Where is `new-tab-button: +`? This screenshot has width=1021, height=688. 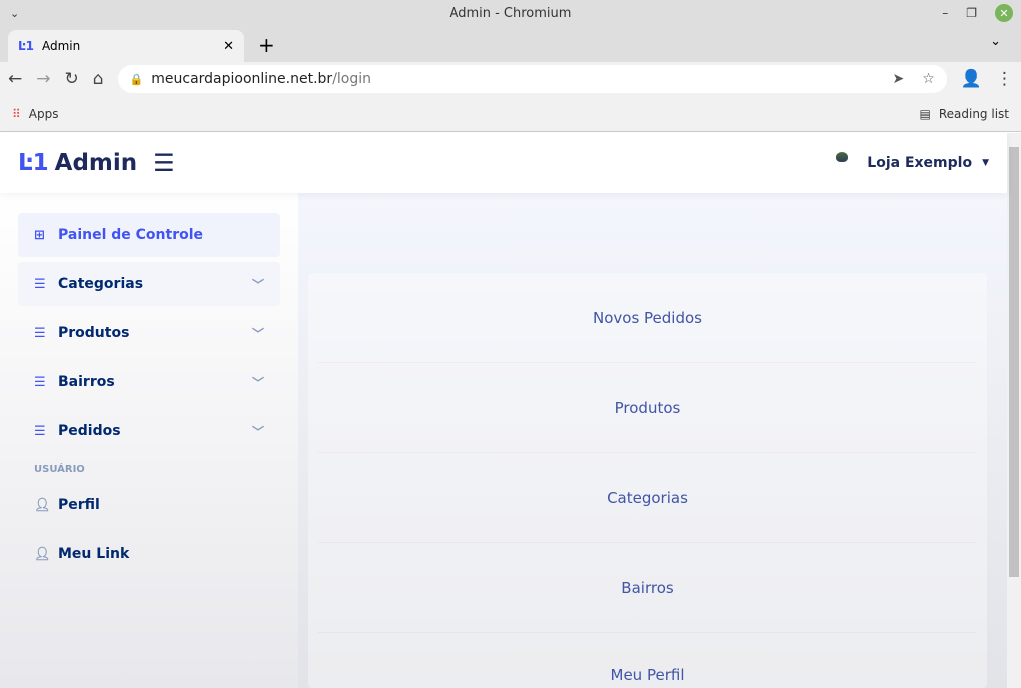
new-tab-button: + is located at coordinates (266, 45).